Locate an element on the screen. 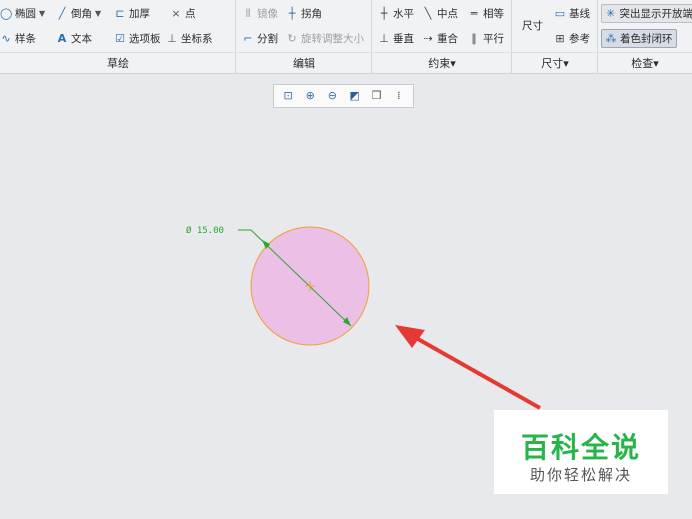 Image resolution: width=692 pixels, height=519 pixels. diameter-dimension-text: Ø 15.00 is located at coordinates (205, 230).